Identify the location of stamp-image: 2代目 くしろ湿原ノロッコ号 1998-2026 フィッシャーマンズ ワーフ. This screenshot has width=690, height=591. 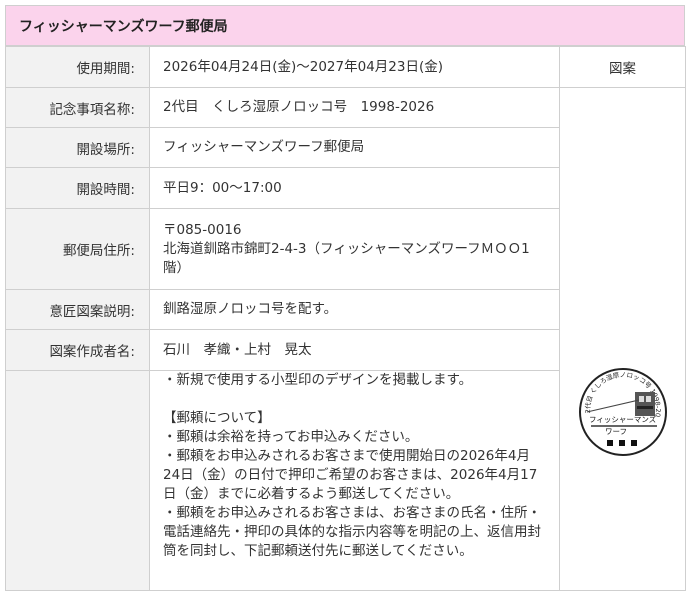
(621, 411).